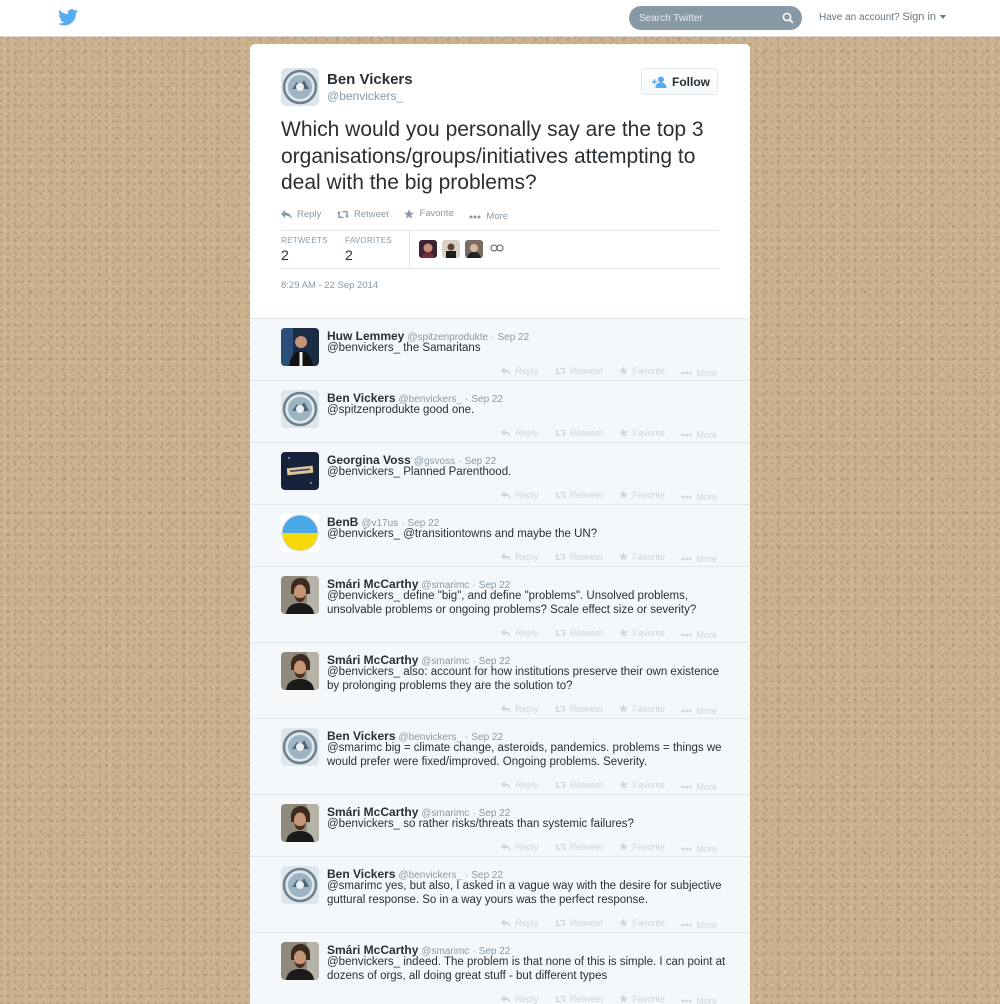 This screenshot has width=1000, height=1004. I want to click on follow-button: Follow, so click(679, 81).